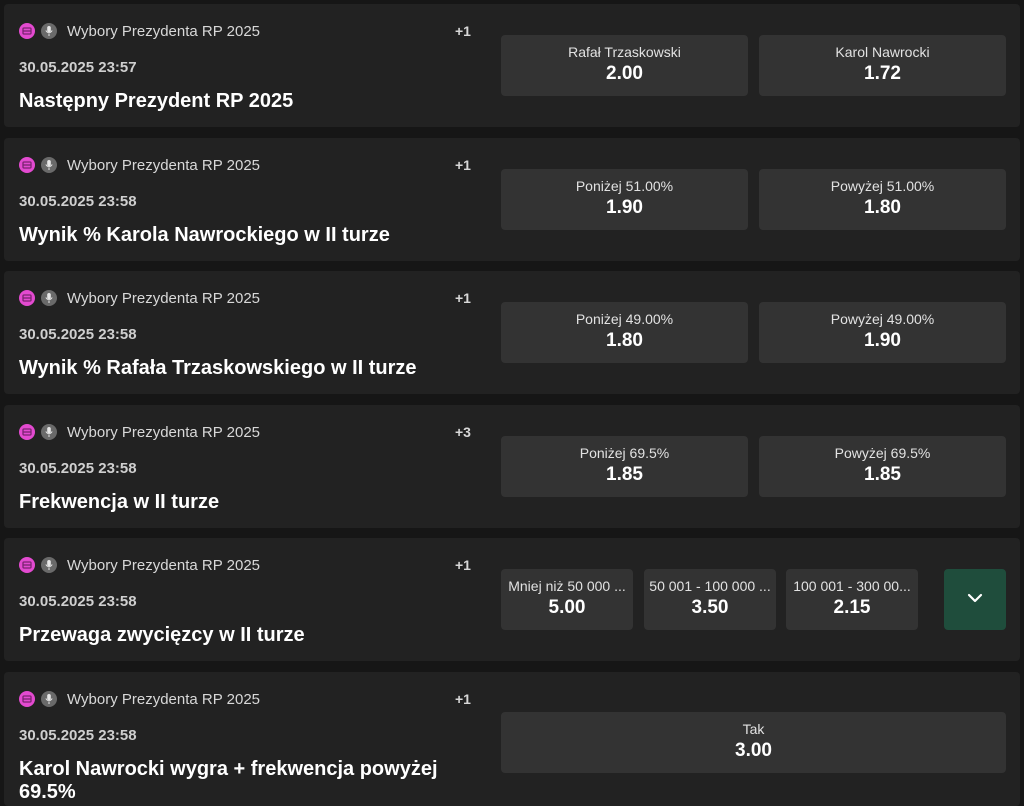 The image size is (1024, 806). I want to click on event-title: Frekwencja w II turze, so click(254, 502).